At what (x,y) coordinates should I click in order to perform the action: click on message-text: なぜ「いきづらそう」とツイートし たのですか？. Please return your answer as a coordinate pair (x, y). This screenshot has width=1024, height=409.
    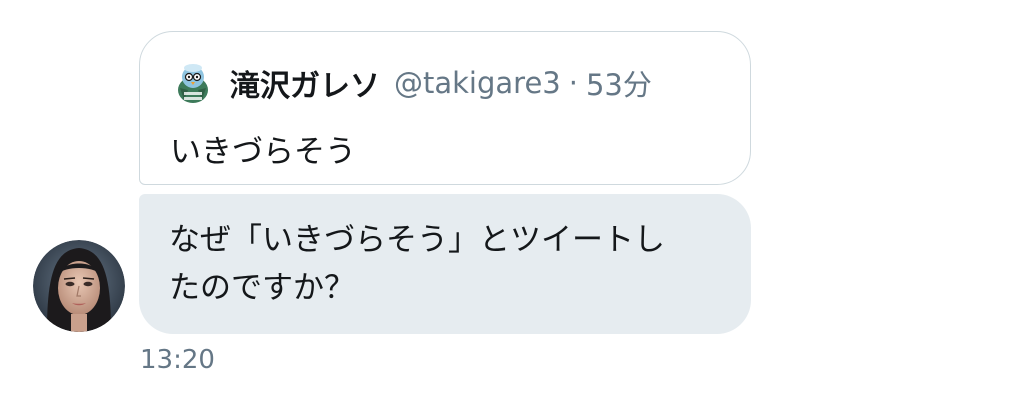
    Looking at the image, I should click on (445, 264).